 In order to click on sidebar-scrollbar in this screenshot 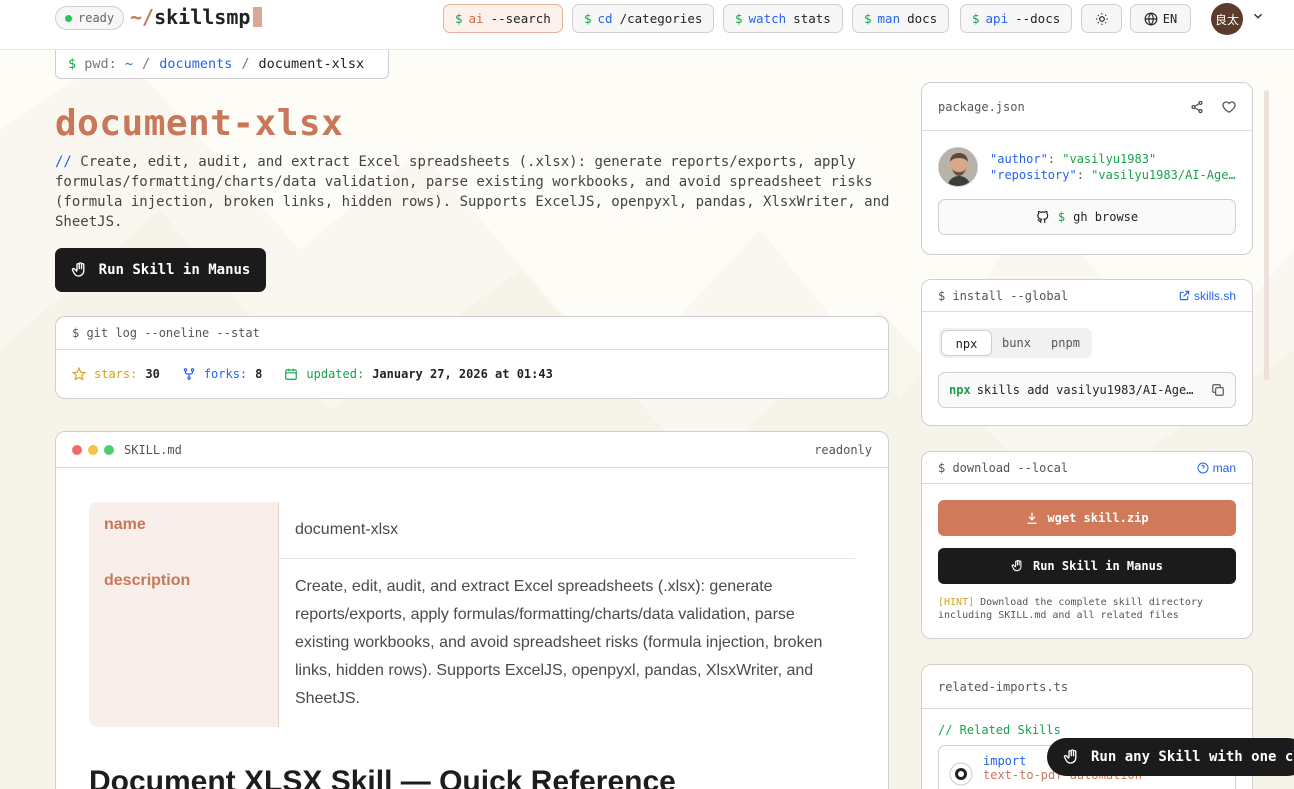, I will do `click(1266, 235)`.